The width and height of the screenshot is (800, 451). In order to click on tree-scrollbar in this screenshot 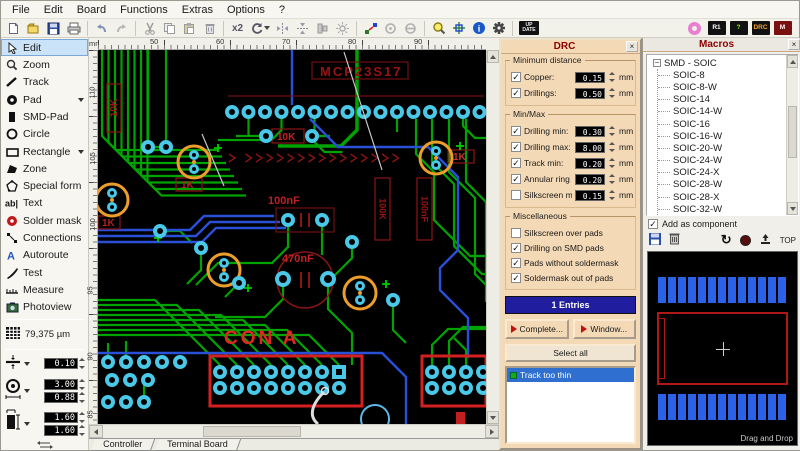, I will do `click(792, 135)`.